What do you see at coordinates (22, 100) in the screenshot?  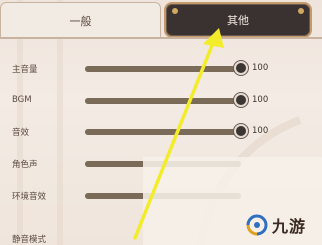 I see `setting-label-bgm: BGM` at bounding box center [22, 100].